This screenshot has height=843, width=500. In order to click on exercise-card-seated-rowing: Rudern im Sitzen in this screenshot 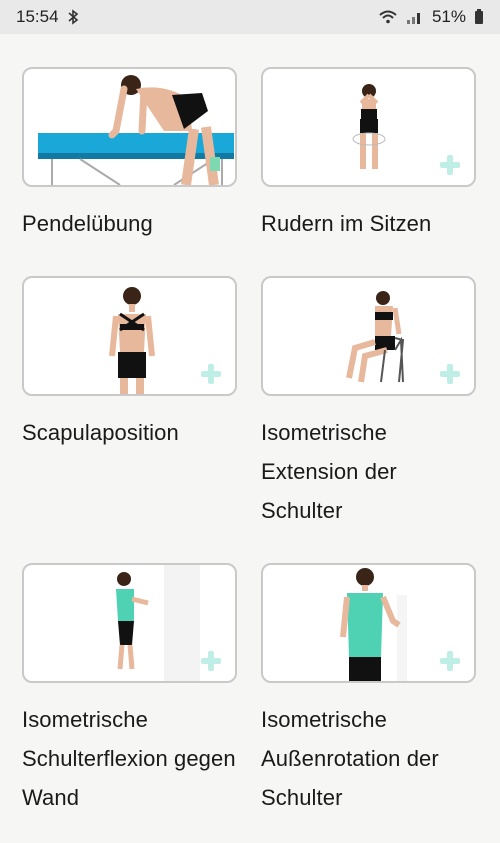, I will do `click(368, 155)`.